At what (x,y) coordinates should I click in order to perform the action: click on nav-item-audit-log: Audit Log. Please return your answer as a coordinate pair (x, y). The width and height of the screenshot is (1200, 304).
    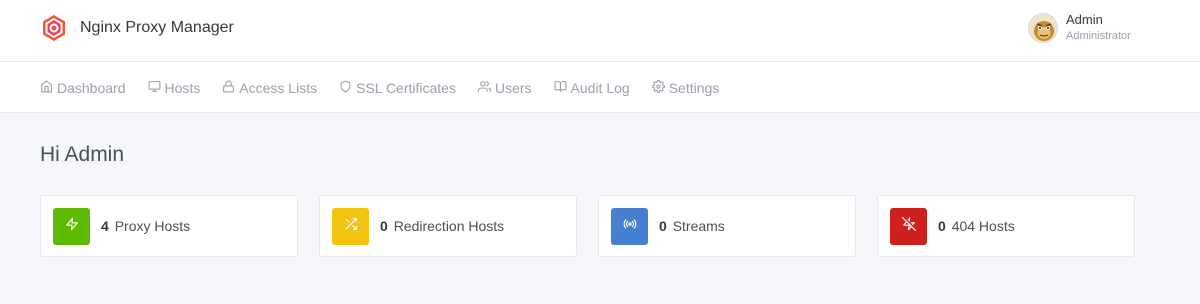
    Looking at the image, I should click on (592, 88).